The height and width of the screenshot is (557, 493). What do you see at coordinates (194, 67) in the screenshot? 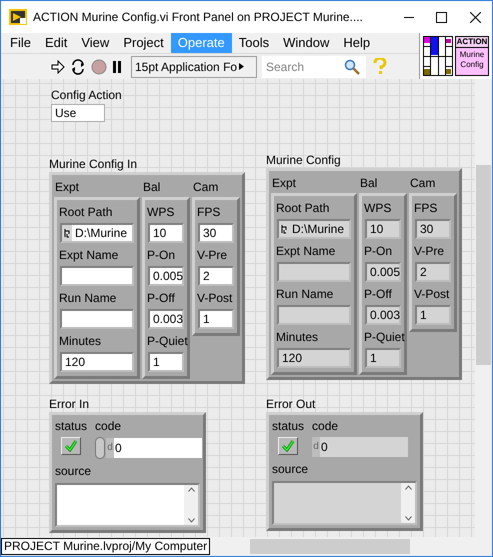
I see `font-dropdown: 15pt Application Fo` at bounding box center [194, 67].